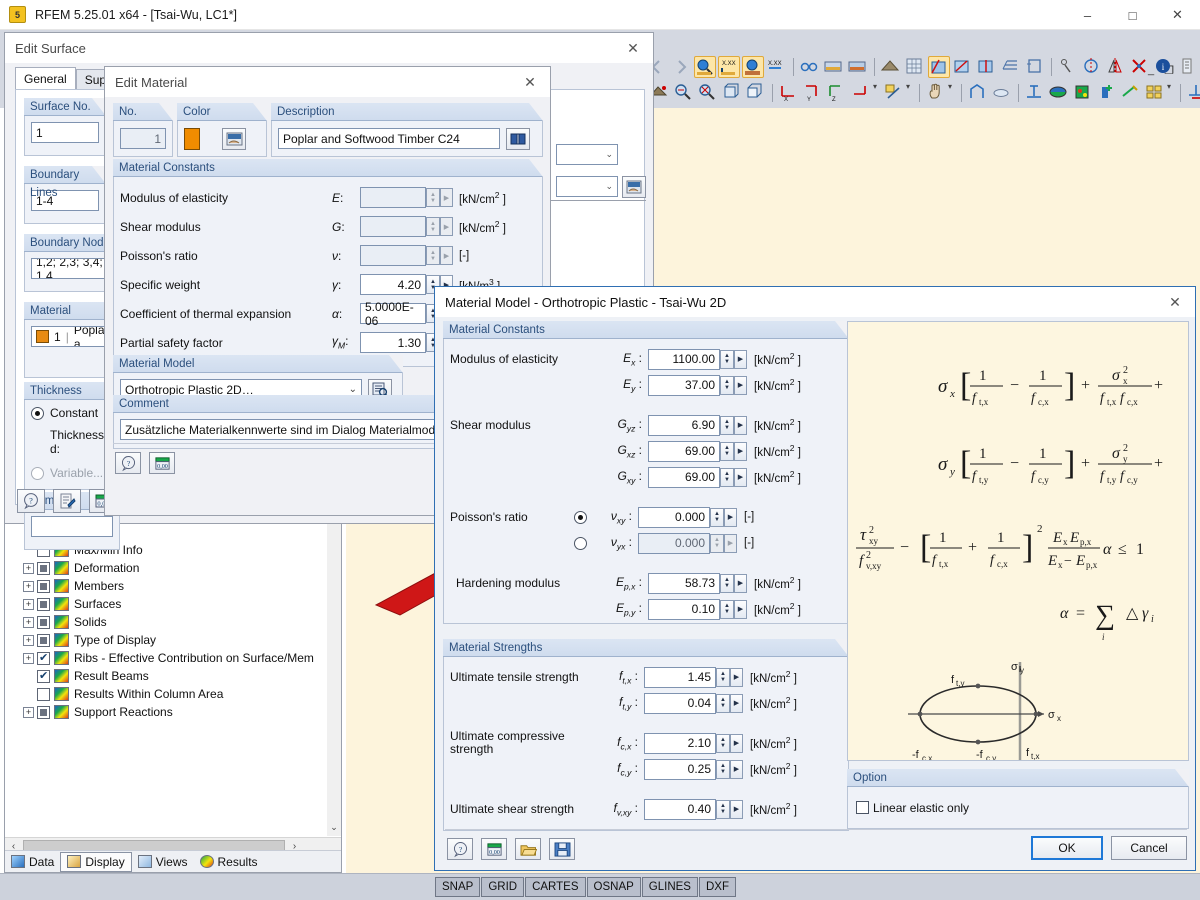 Image resolution: width=1200 pixels, height=900 pixels. What do you see at coordinates (393, 226) in the screenshot?
I see `edit-material-constant-input` at bounding box center [393, 226].